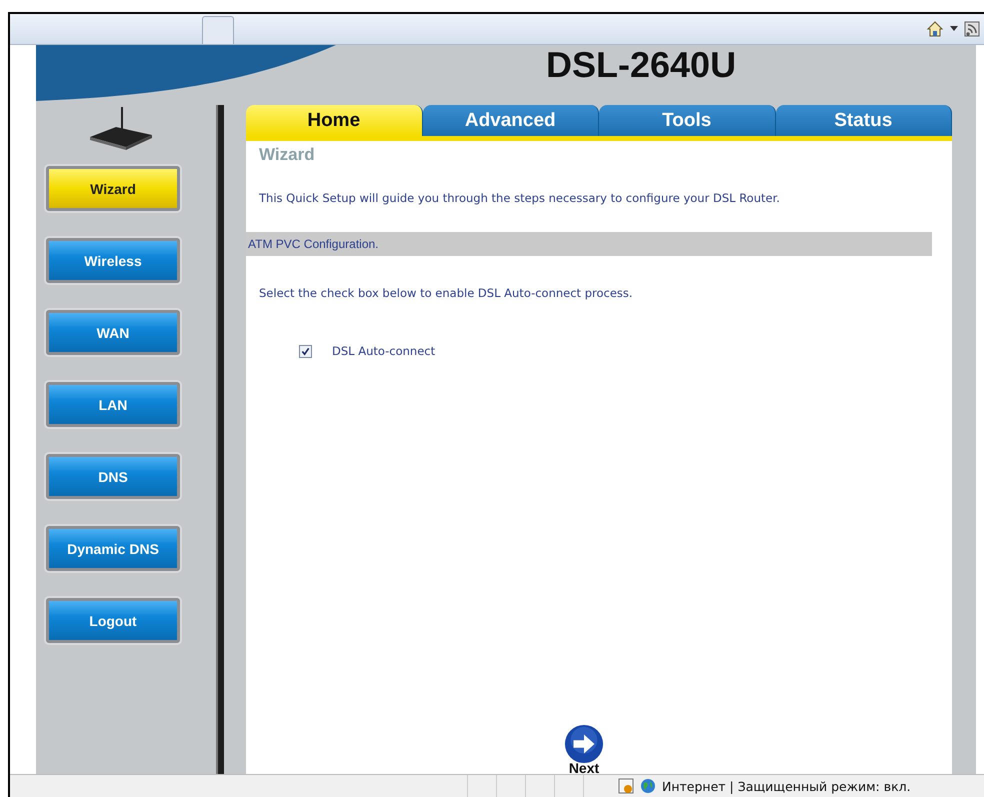 The width and height of the screenshot is (984, 797). Describe the element at coordinates (287, 155) in the screenshot. I see `section-heading: Wizard` at that location.